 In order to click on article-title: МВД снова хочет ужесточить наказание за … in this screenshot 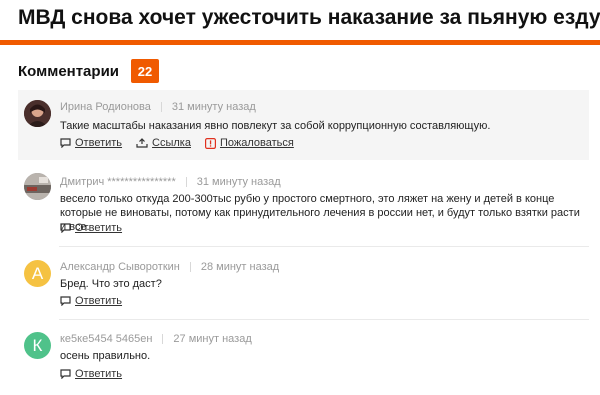, I will do `click(309, 17)`.